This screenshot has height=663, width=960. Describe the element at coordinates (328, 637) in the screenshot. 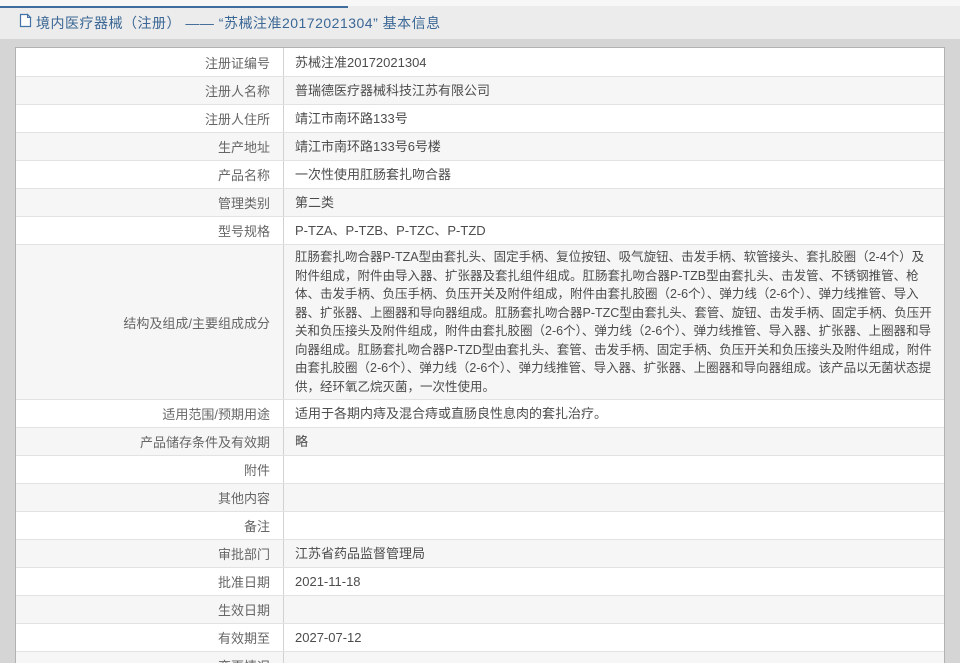

I see `row-value-text: 2027-07-12` at that location.